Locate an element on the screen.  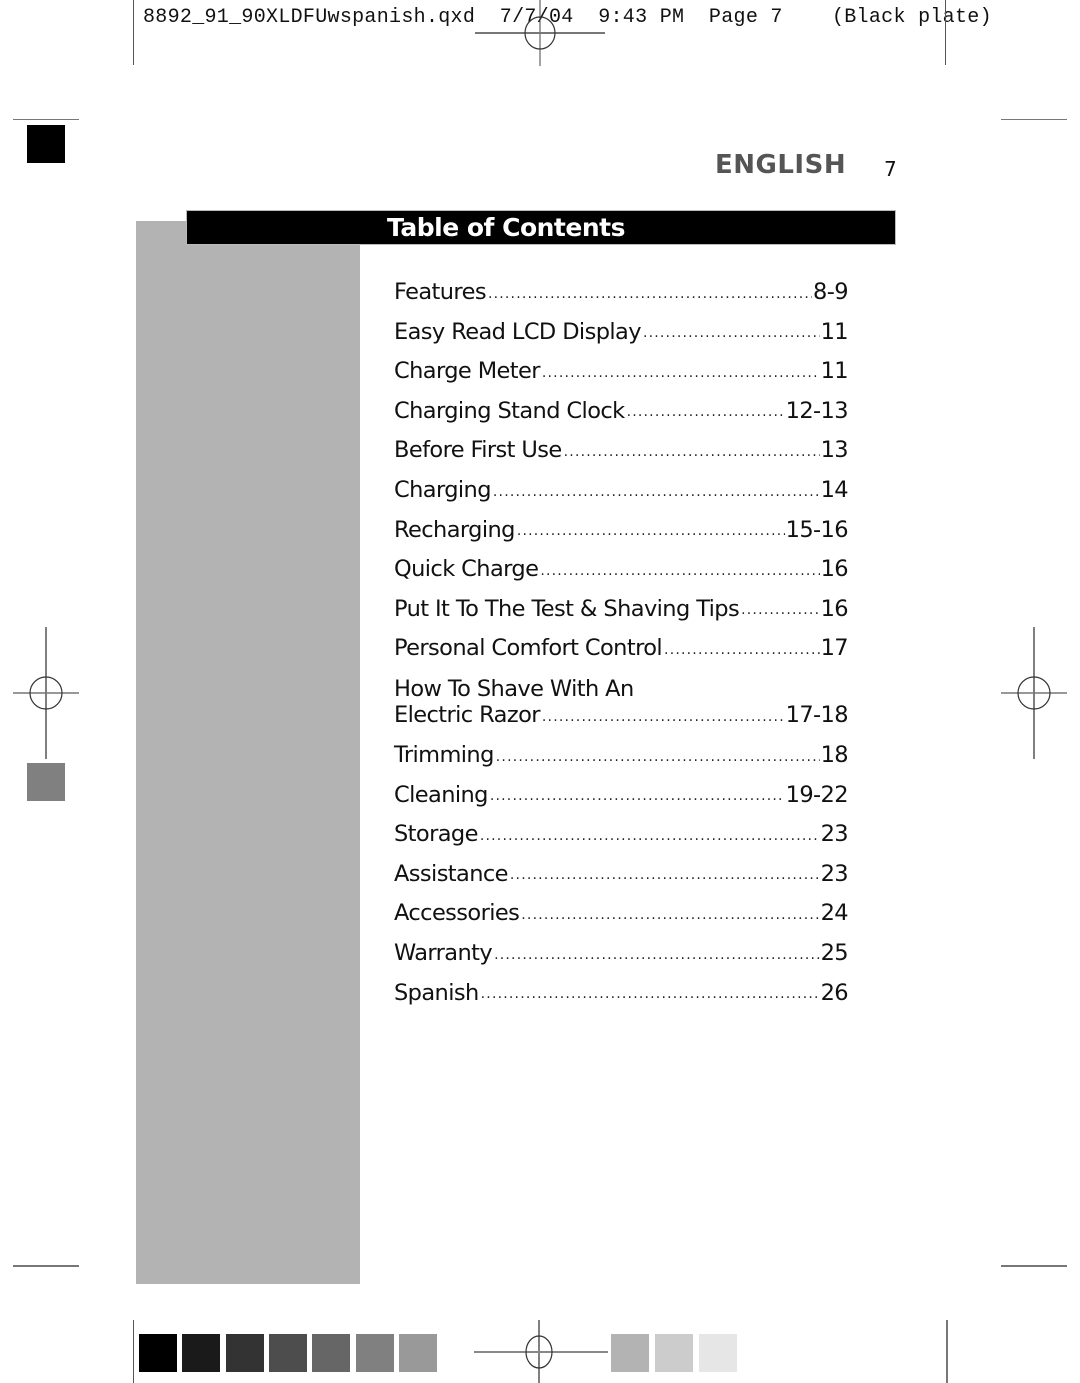
toc-entry: Trimming 18 is located at coordinates (621, 748).